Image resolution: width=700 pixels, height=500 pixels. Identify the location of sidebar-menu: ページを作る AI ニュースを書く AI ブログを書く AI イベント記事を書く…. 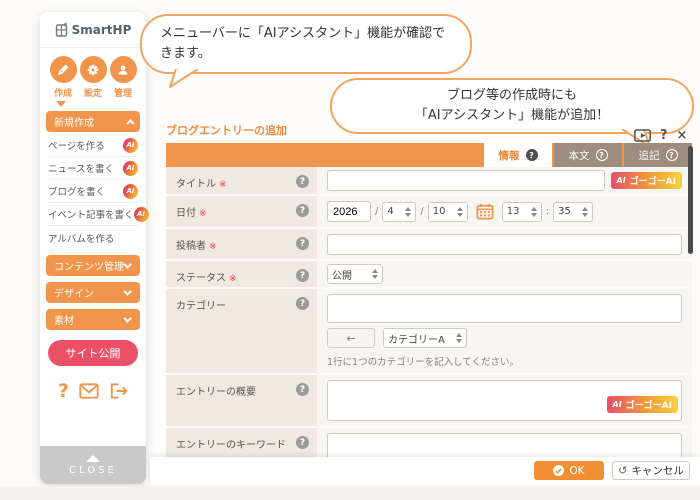
(98, 191).